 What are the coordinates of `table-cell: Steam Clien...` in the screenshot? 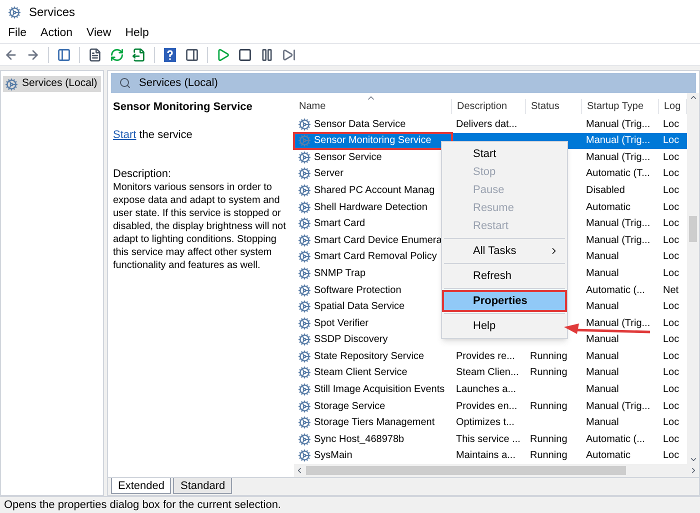 It's located at (487, 372).